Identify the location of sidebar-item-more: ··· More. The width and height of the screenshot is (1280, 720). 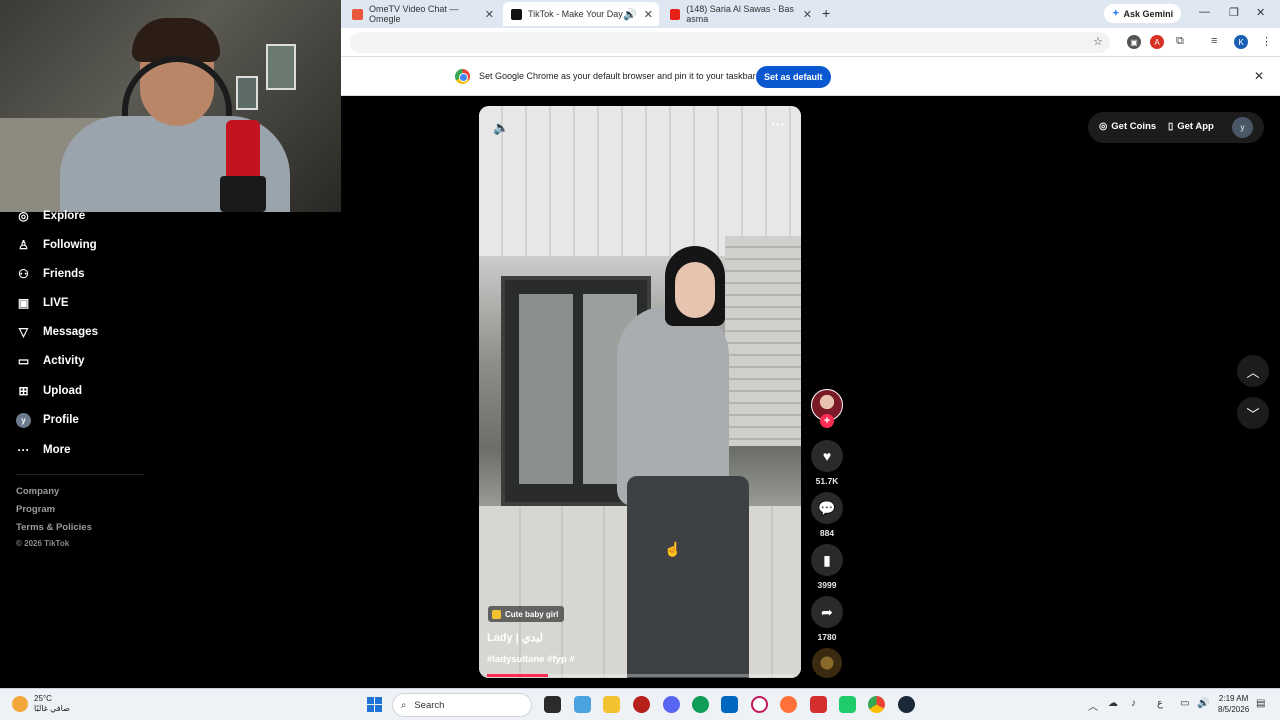
(43, 450).